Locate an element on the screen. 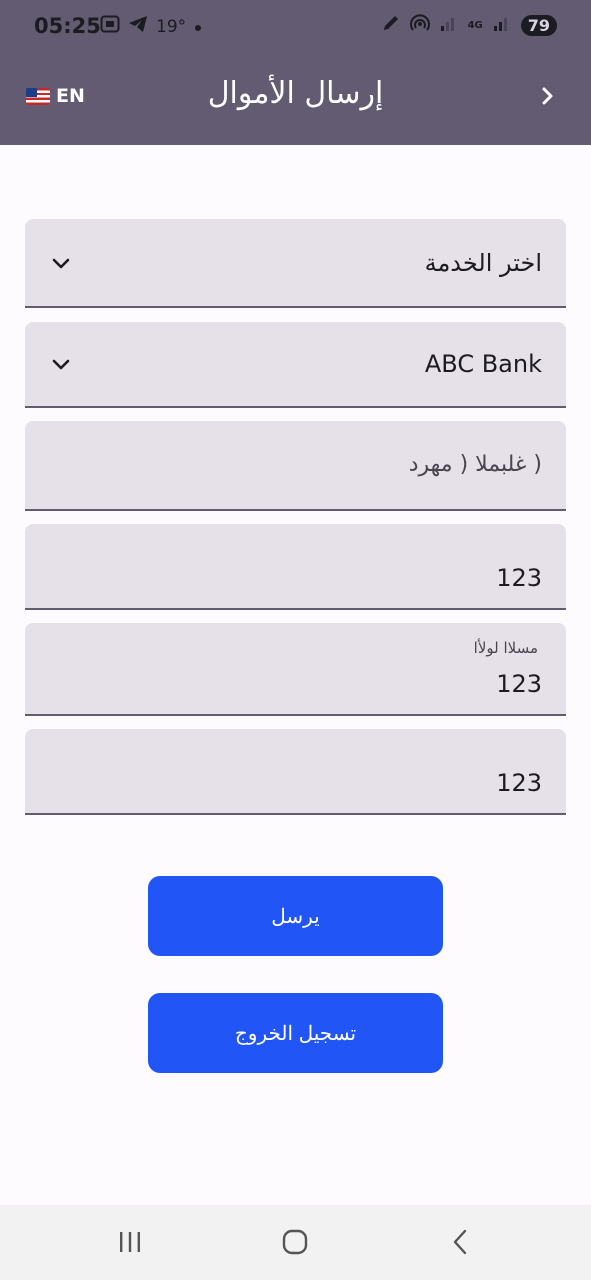 This screenshot has height=1280, width=591. input-field-6: 123 is located at coordinates (295, 772).